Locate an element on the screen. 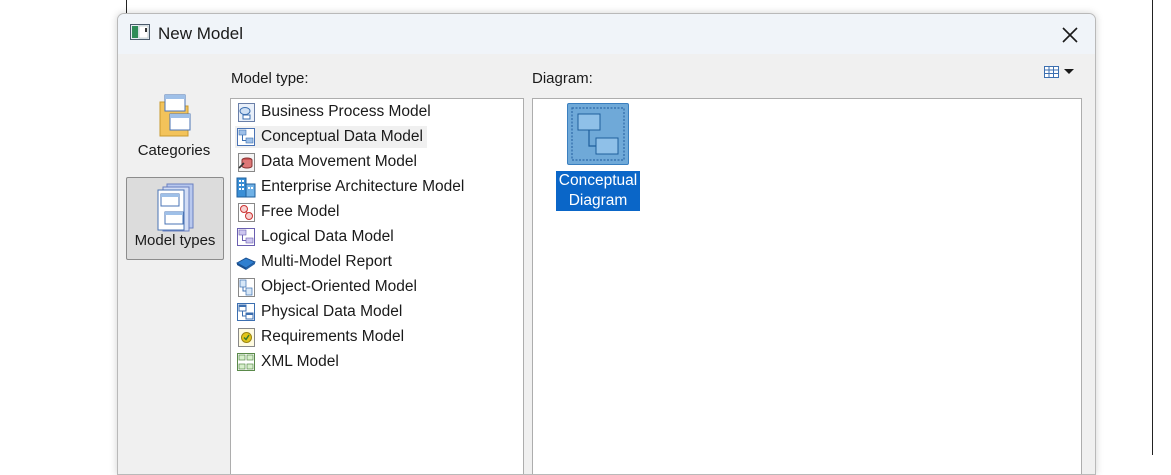 The image size is (1171, 475). list-item-label: Free Model is located at coordinates (300, 211).